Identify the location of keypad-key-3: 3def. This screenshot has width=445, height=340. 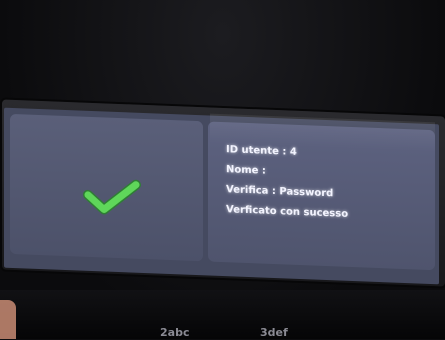
(274, 332).